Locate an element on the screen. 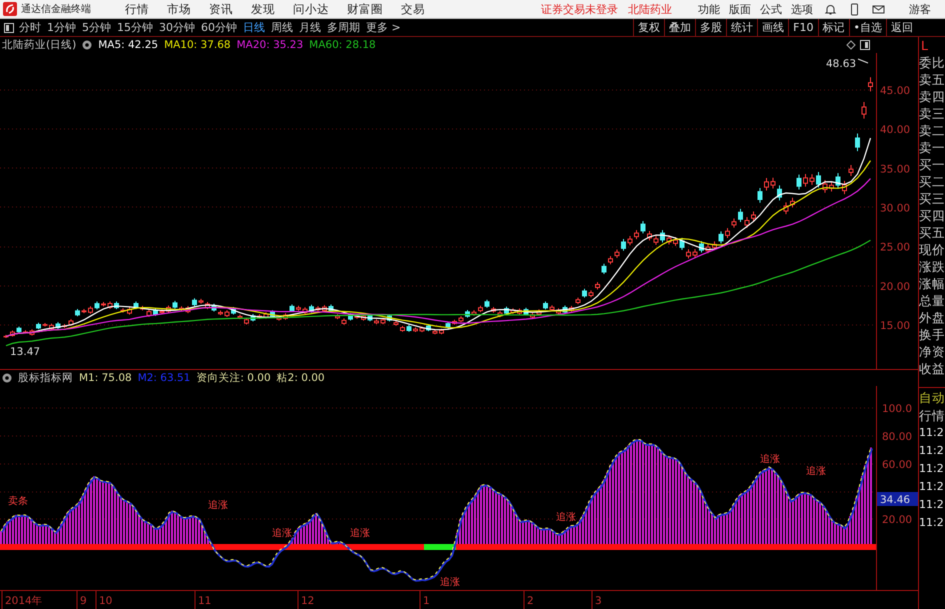 This screenshot has height=609, width=945. period-tab: 15分钟 is located at coordinates (135, 27).